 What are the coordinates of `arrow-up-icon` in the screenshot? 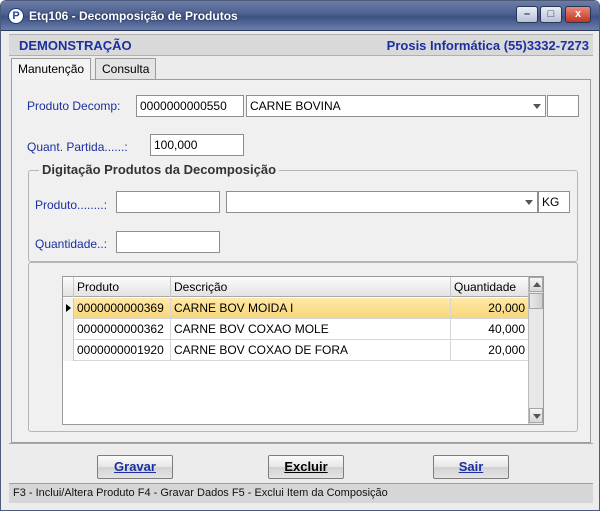 It's located at (537, 284).